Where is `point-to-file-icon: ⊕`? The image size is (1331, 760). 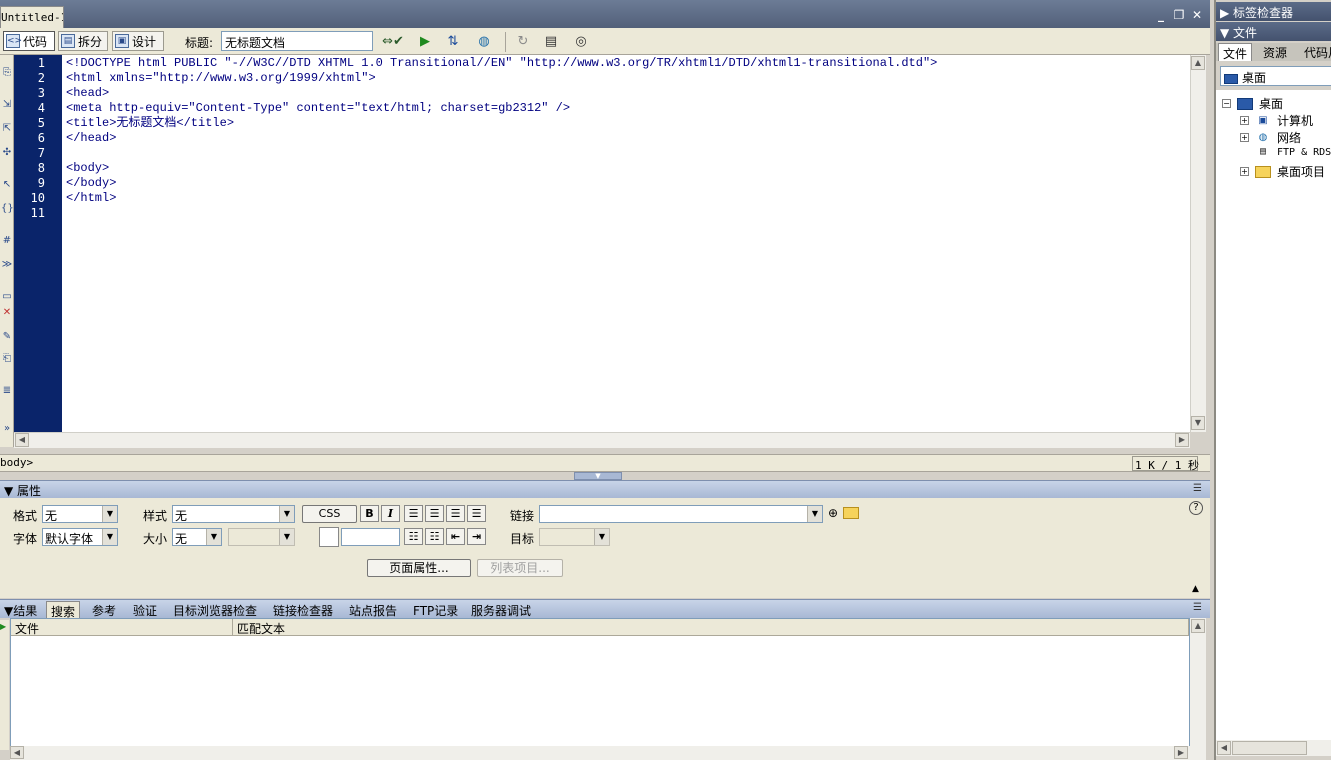 point-to-file-icon: ⊕ is located at coordinates (833, 513).